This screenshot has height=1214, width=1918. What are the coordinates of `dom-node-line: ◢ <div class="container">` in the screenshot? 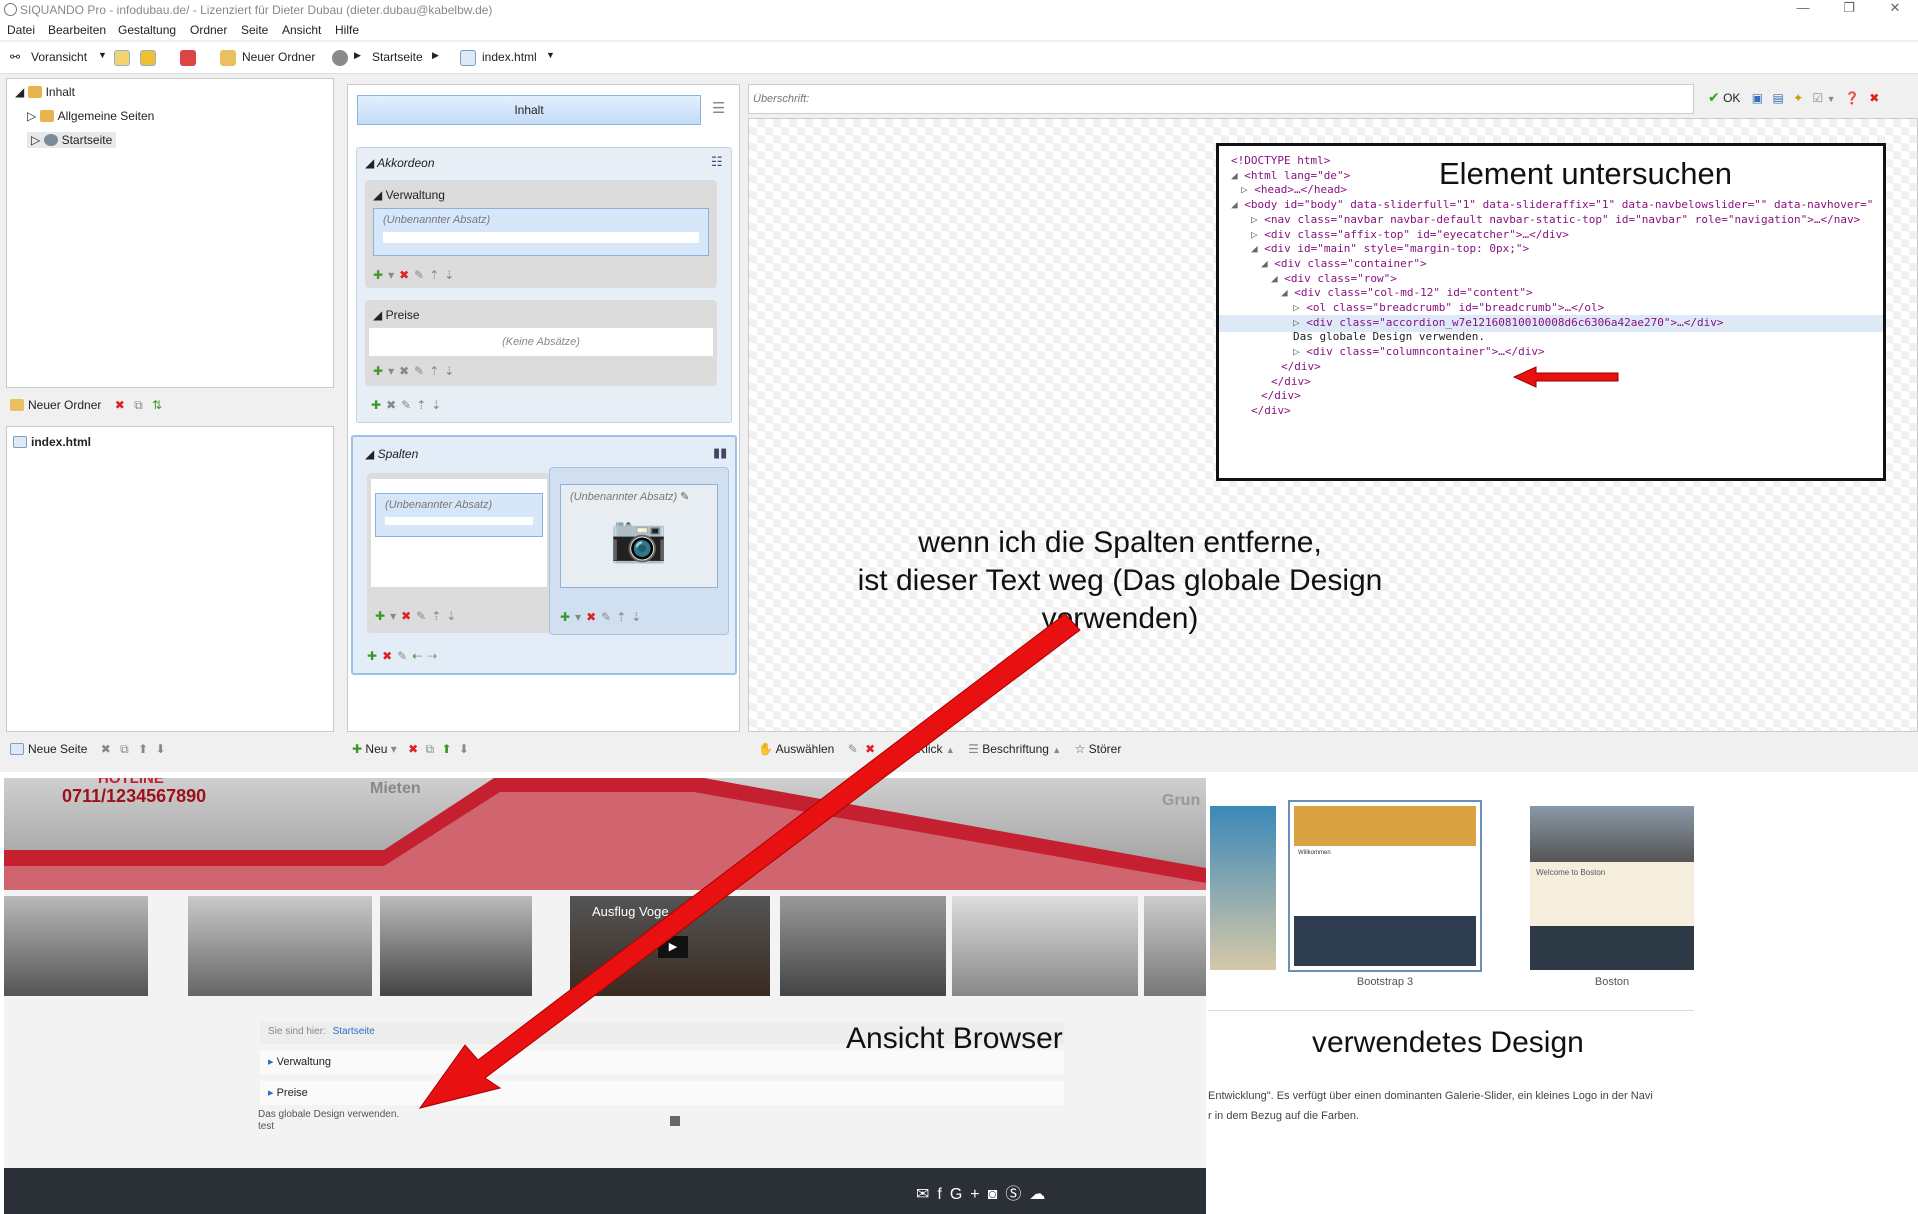 It's located at (1344, 263).